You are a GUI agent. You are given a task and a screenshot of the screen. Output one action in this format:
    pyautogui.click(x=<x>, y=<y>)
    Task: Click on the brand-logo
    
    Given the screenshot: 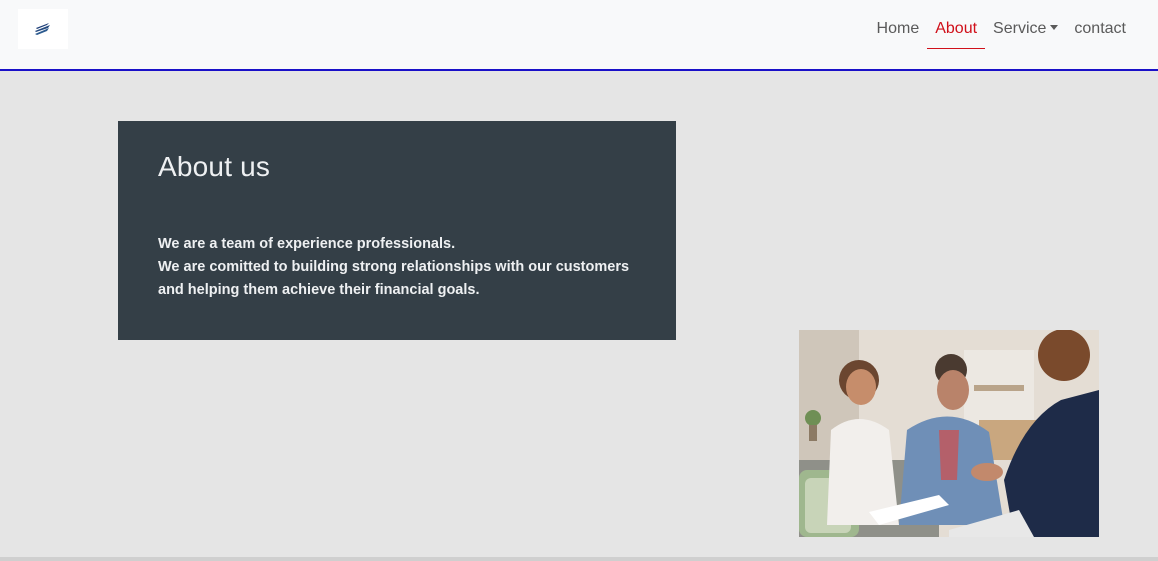 What is the action you would take?
    pyautogui.click(x=43, y=29)
    